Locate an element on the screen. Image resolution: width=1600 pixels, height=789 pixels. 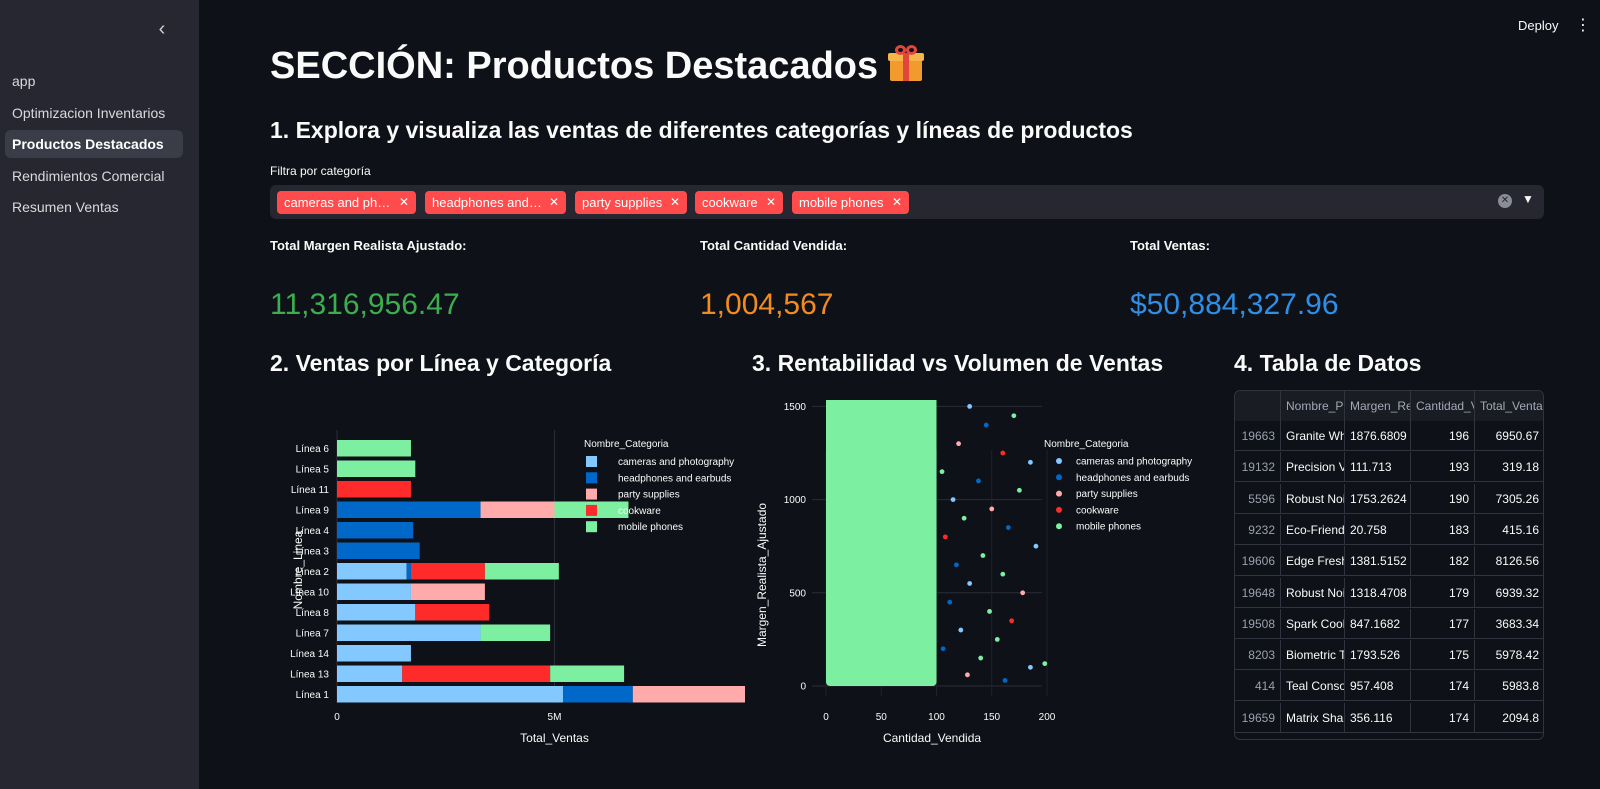
chip-label: cookware is located at coordinates (730, 202).